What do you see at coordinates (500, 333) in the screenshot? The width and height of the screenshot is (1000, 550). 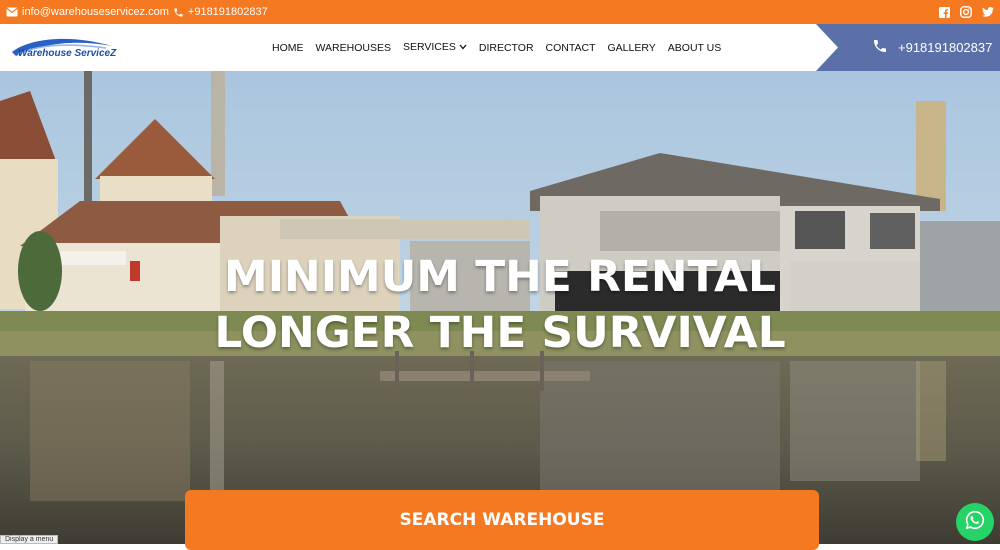 I see `hero-headline-line2: LONGER THE SURVIVAL` at bounding box center [500, 333].